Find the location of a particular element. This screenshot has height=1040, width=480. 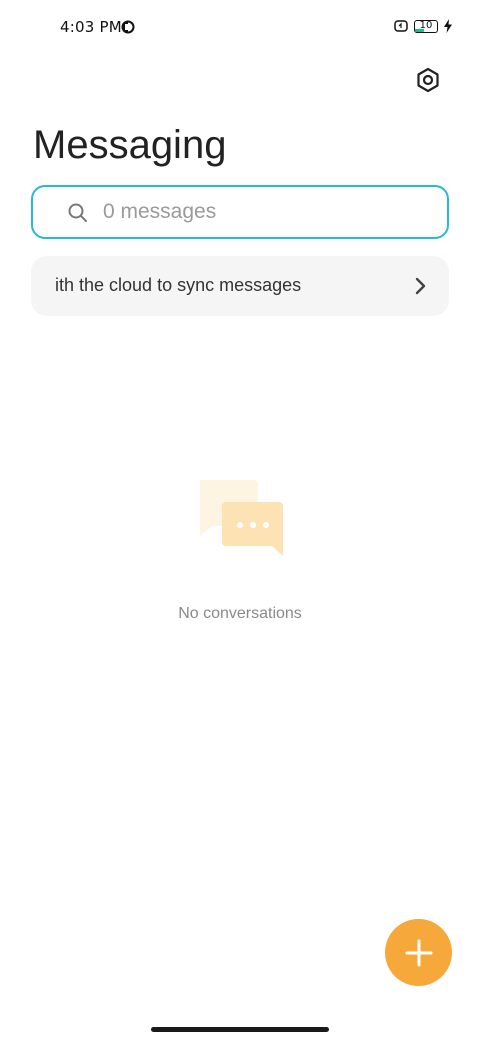

settings-icon is located at coordinates (428, 80).